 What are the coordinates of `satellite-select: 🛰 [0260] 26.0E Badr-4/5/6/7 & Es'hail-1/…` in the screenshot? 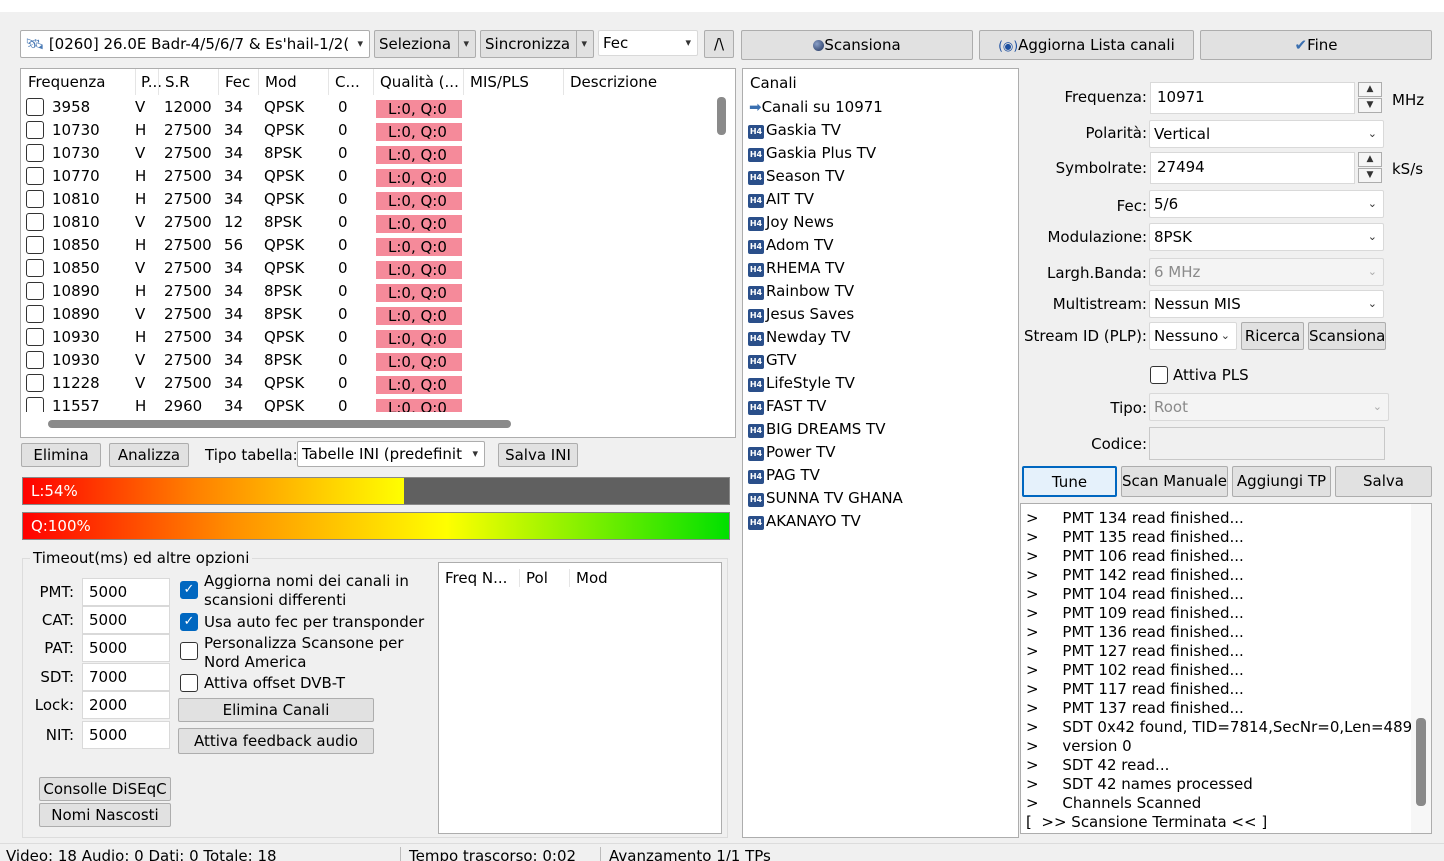 It's located at (195, 44).